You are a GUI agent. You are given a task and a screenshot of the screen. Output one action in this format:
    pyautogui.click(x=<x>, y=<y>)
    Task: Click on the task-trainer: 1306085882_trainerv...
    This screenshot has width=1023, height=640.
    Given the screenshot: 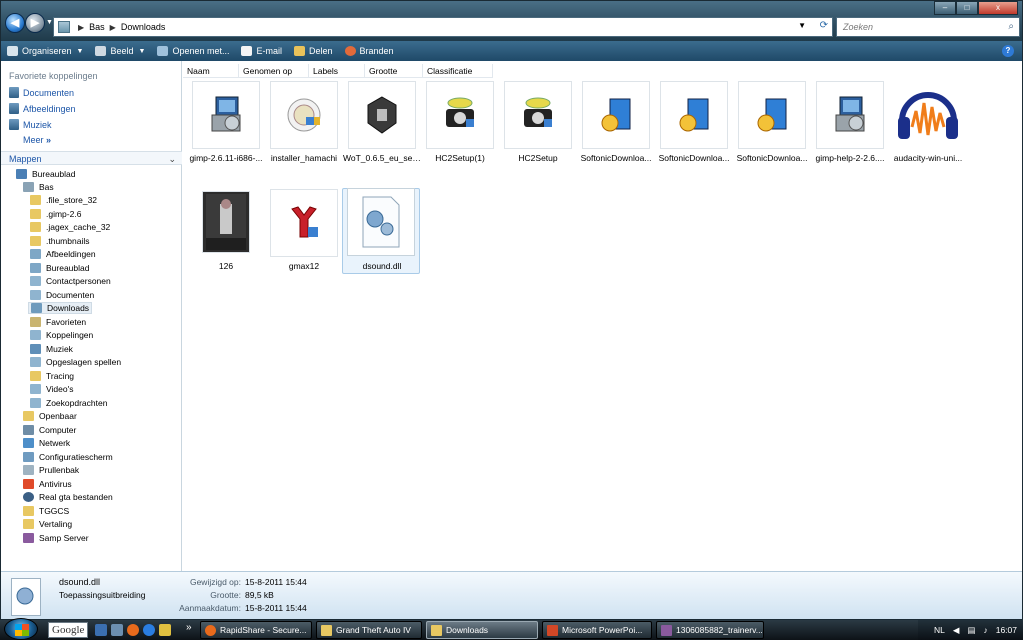 What is the action you would take?
    pyautogui.click(x=710, y=630)
    